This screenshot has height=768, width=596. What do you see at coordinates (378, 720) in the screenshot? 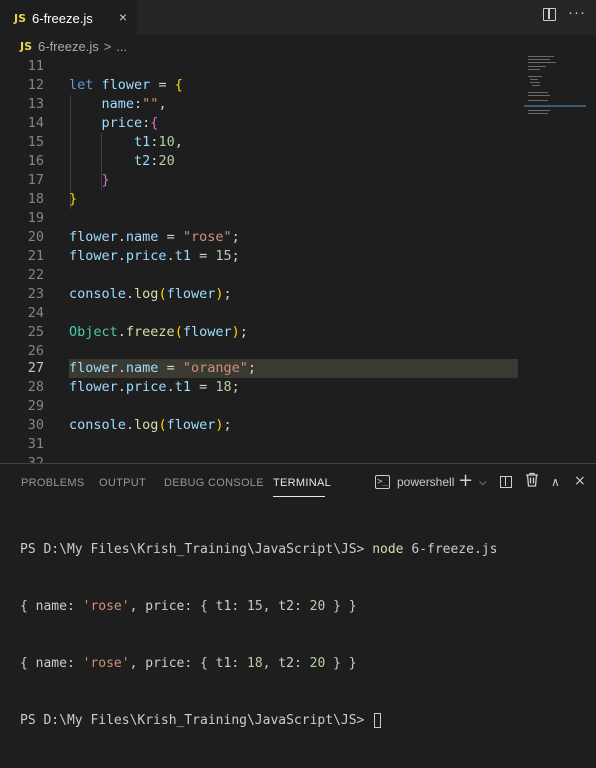
I see `terminal-cursor` at bounding box center [378, 720].